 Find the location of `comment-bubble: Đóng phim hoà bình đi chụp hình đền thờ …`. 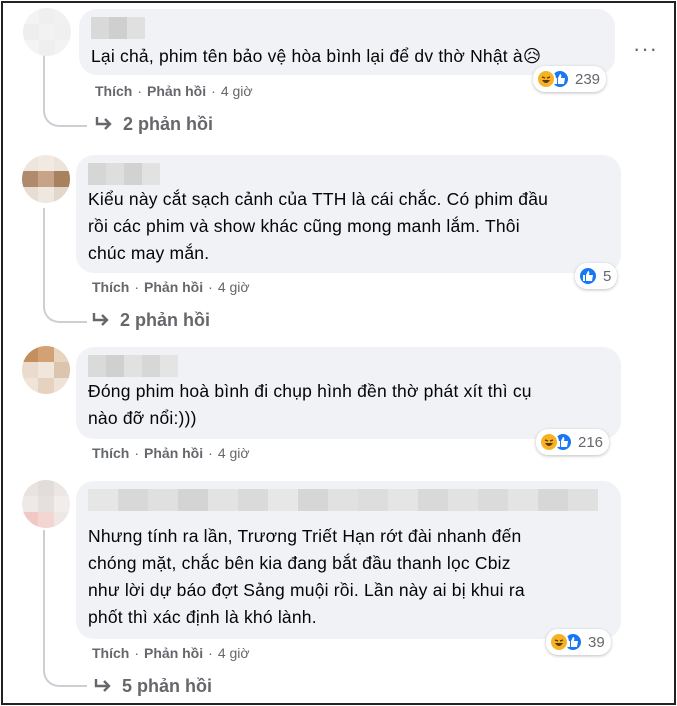

comment-bubble: Đóng phim hoà bình đi chụp hình đền thờ … is located at coordinates (348, 393).